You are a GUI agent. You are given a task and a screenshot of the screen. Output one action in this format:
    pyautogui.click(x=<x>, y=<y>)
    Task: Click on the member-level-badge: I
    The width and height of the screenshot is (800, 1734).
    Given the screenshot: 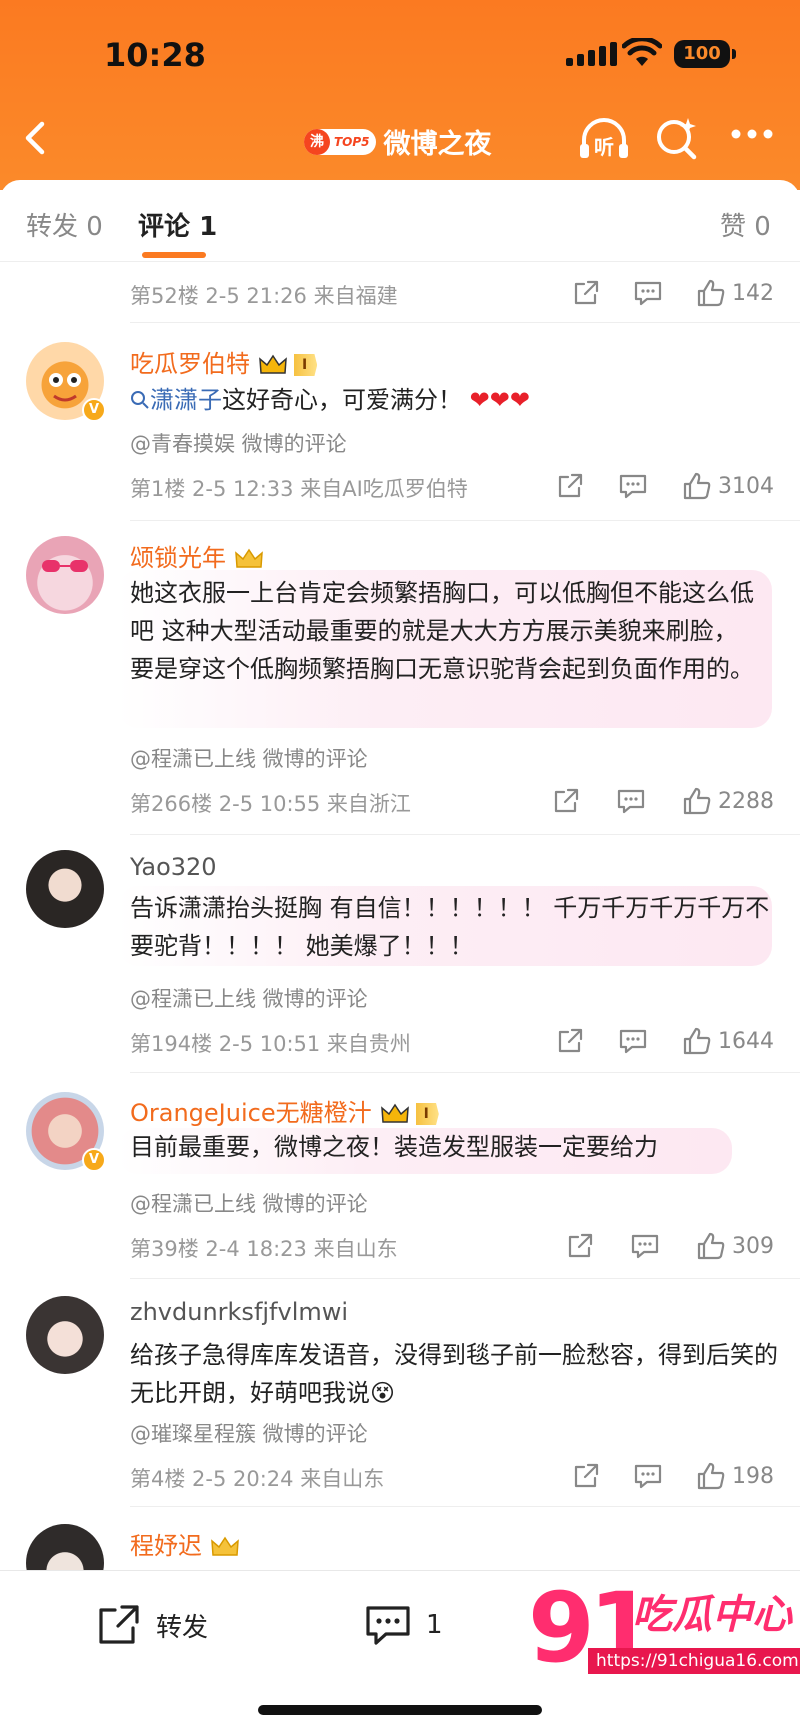 What is the action you would take?
    pyautogui.click(x=306, y=365)
    